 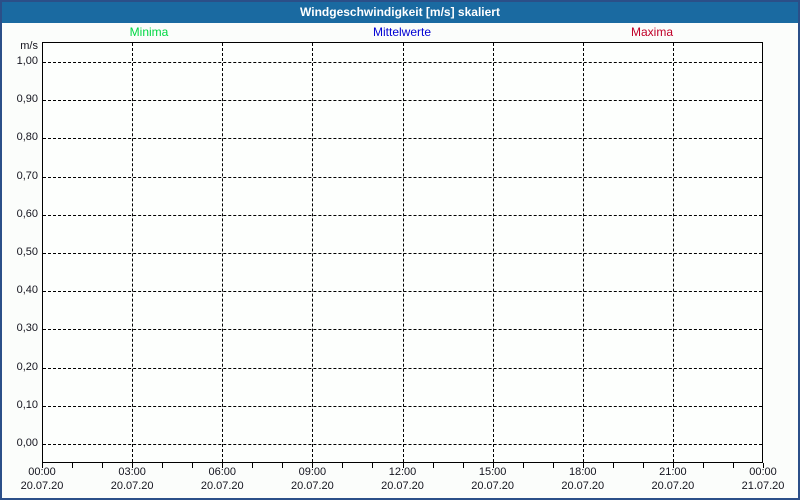 What do you see at coordinates (27, 137) in the screenshot?
I see `y-tick-label: 0,80` at bounding box center [27, 137].